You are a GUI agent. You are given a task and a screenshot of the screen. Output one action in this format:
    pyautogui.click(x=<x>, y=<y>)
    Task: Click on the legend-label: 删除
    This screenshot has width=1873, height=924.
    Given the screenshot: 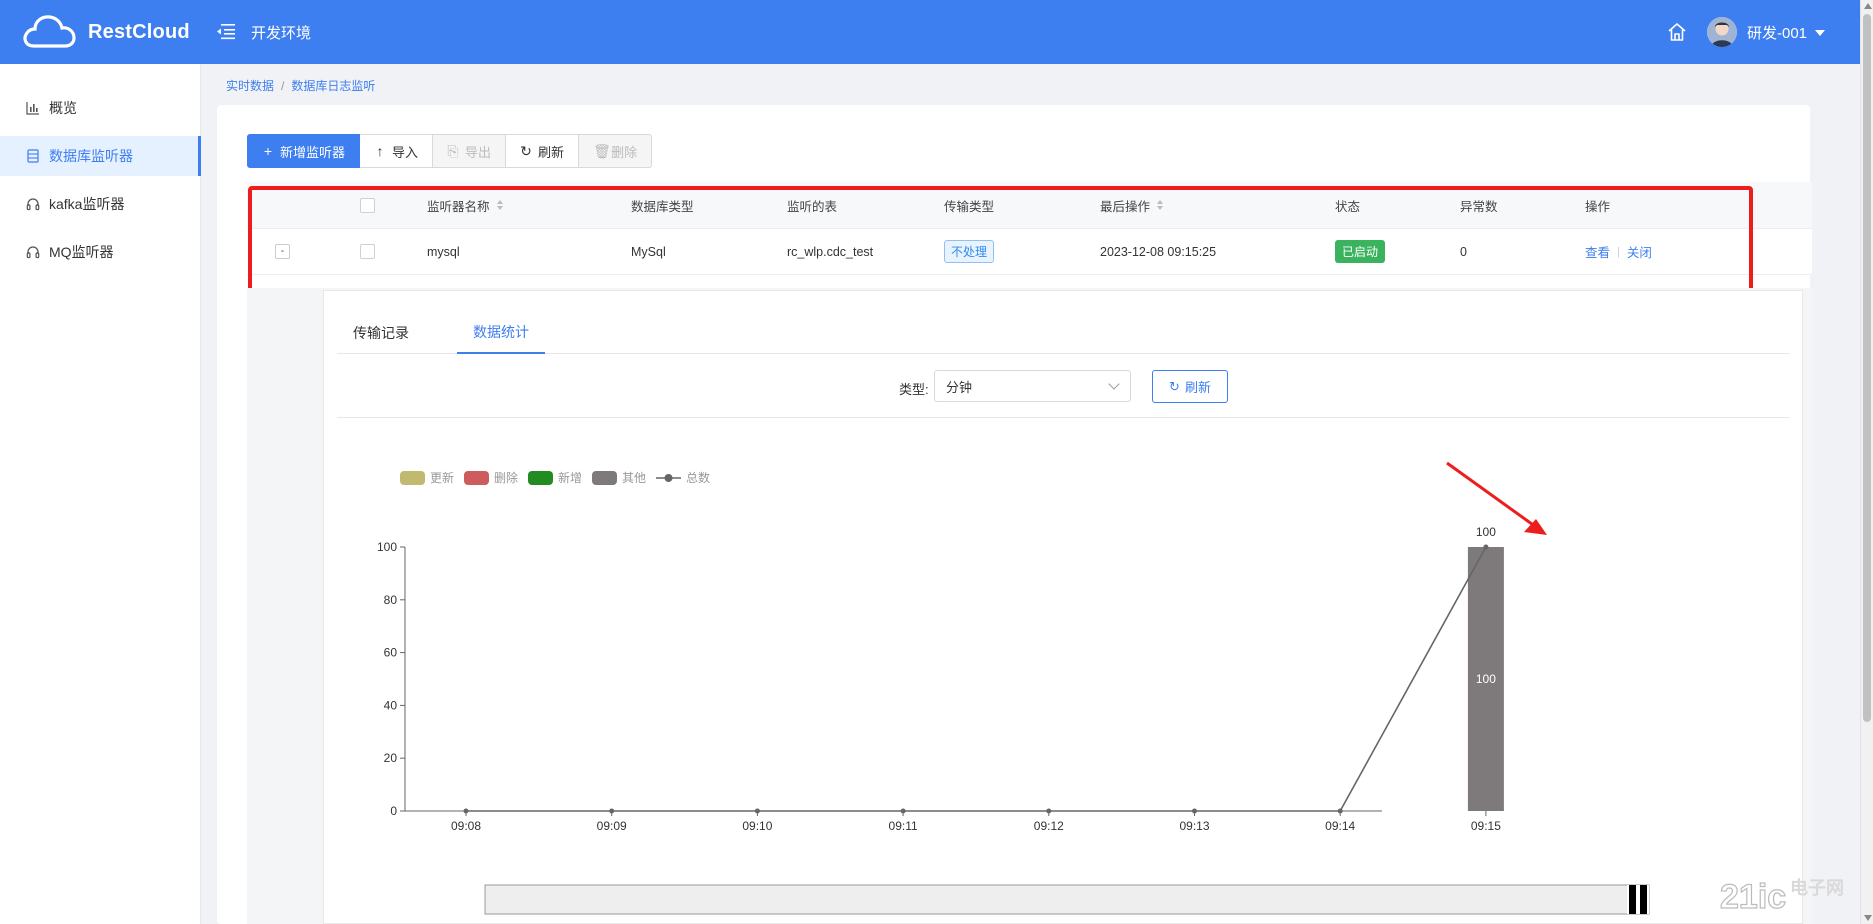 What is the action you would take?
    pyautogui.click(x=506, y=477)
    